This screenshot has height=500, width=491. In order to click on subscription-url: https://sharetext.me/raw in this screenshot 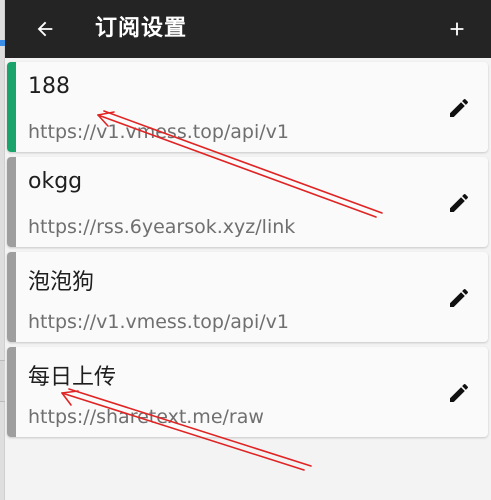, I will do `click(146, 417)`.